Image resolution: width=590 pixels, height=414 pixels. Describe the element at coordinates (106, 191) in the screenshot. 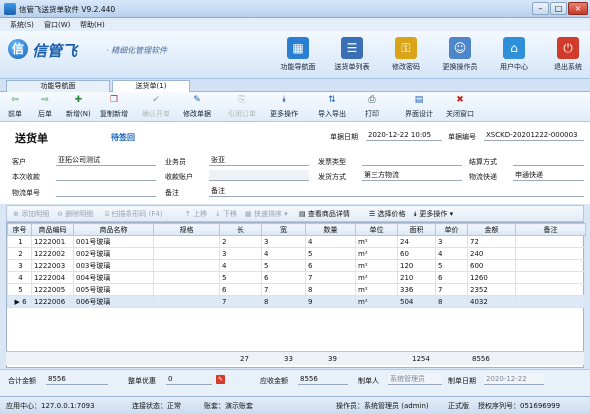

I see `tracking-field` at that location.